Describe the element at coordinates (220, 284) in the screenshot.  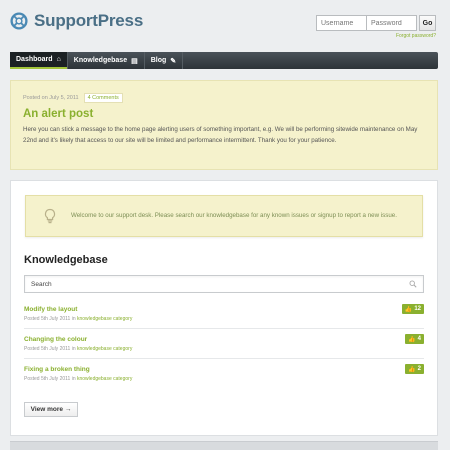
I see `search-input` at that location.